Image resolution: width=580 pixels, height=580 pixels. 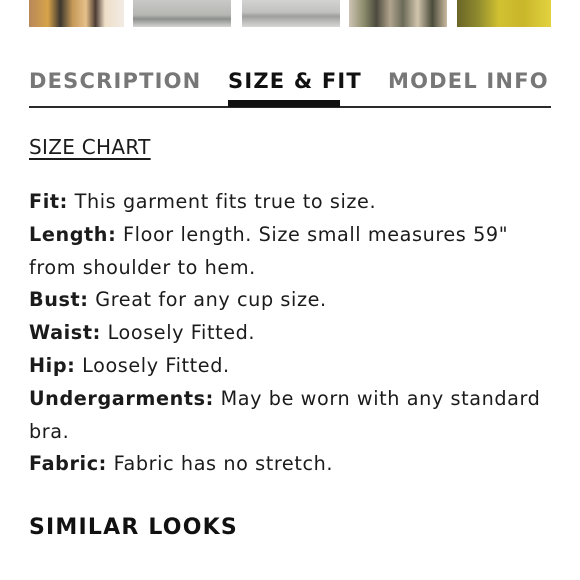 I want to click on tab-description: DESCRIPTION, so click(x=115, y=81).